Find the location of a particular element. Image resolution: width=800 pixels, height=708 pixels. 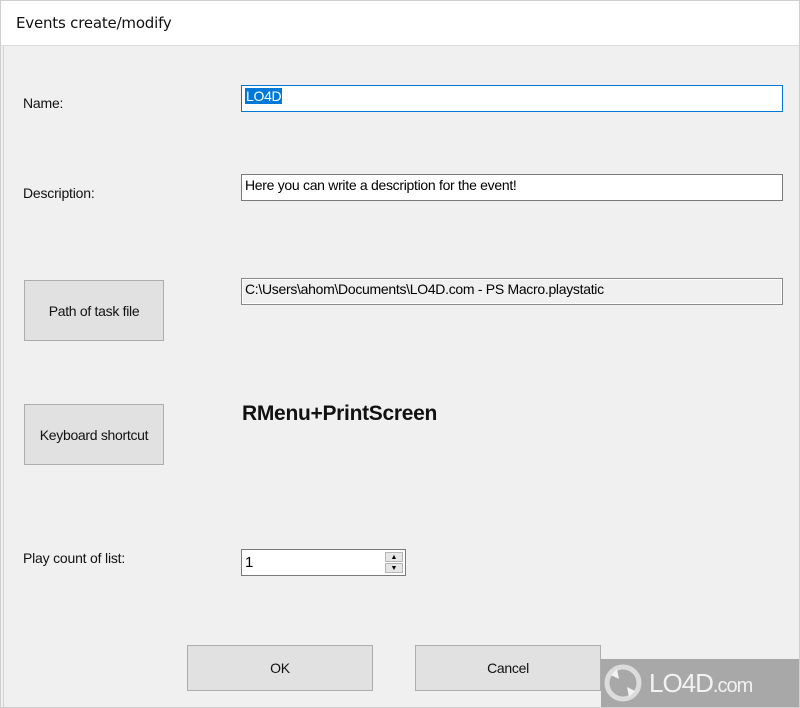

watermark-text: LO4D.com is located at coordinates (701, 683).